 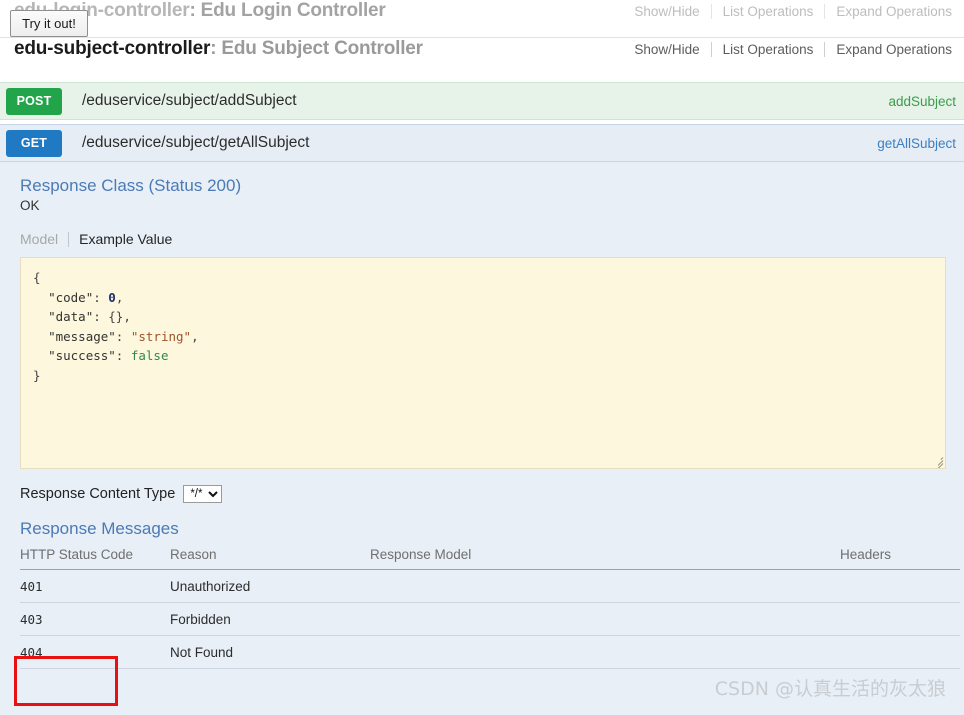 I want to click on json-open-brace: {, so click(x=37, y=277).